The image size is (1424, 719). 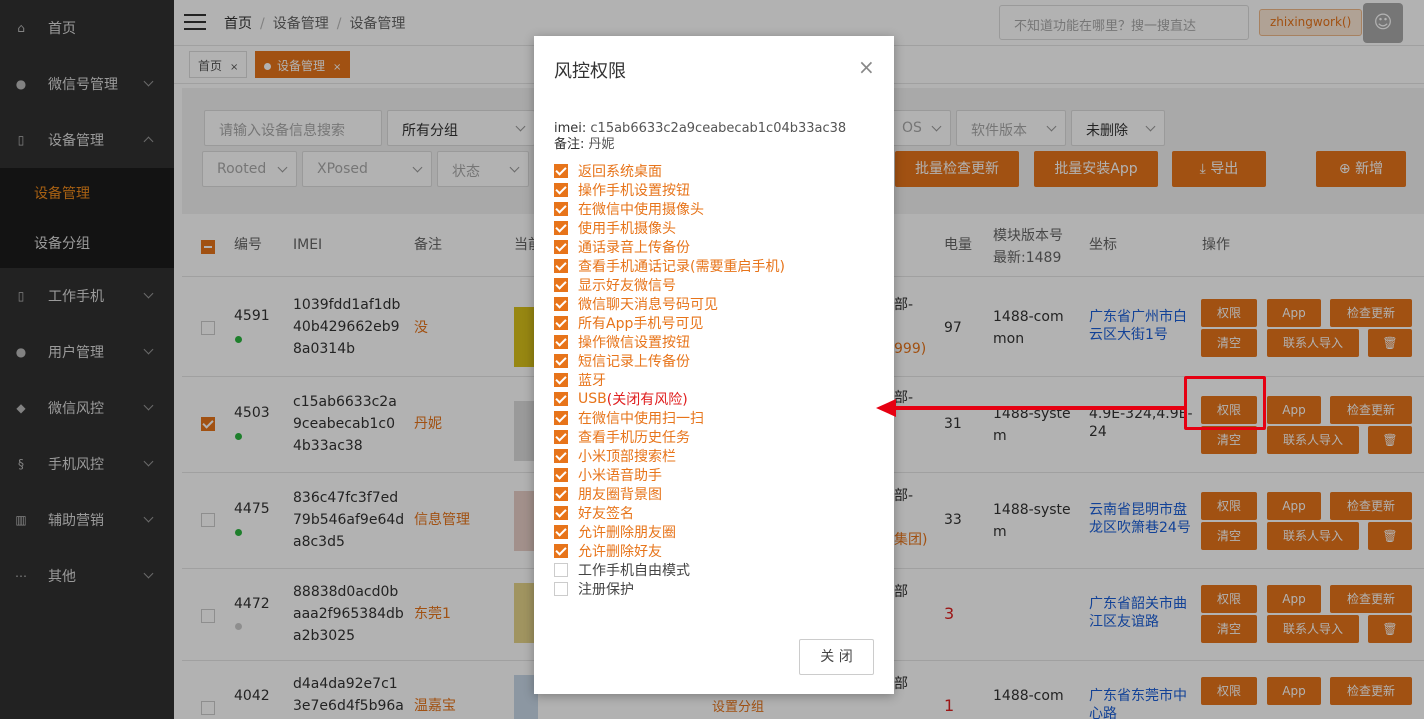 I want to click on permission-label: USB, so click(x=592, y=398).